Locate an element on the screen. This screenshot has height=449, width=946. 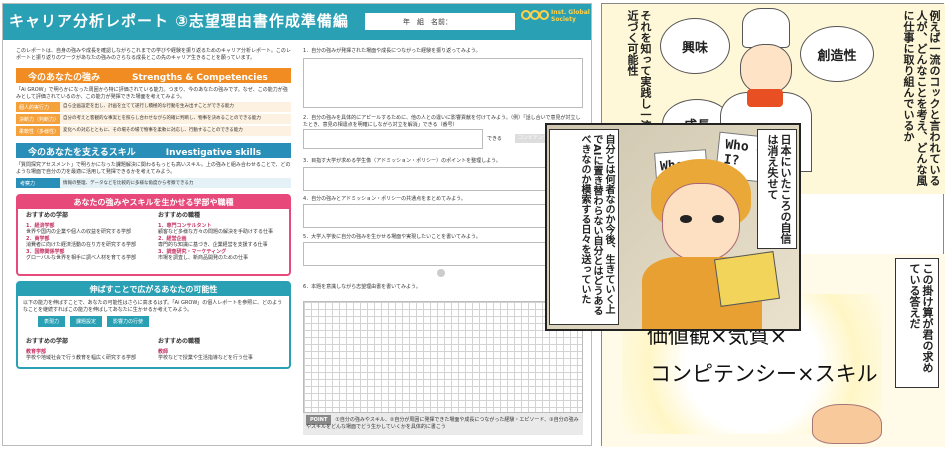
institute-logo: Inst. Global Society is located at coordinates (556, 22).